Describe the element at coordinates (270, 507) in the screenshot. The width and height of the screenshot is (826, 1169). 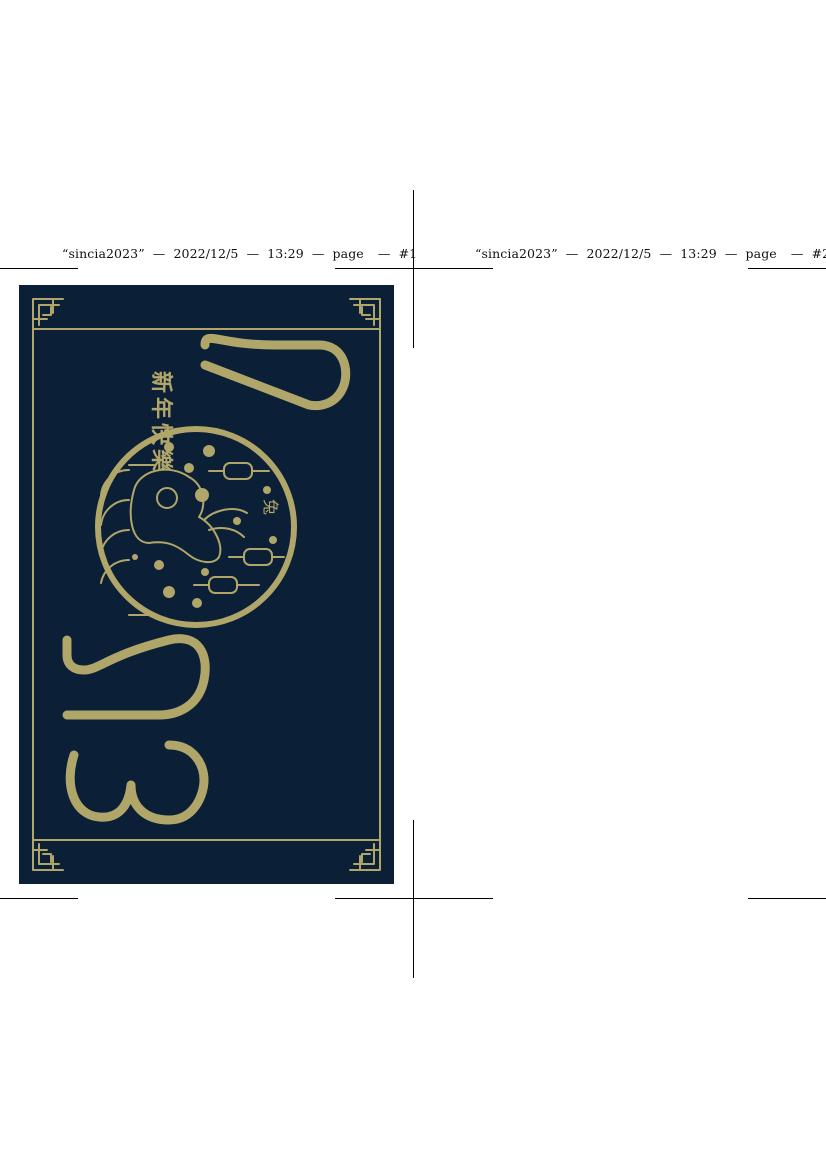
I see `zodiac-character: 兔` at that location.